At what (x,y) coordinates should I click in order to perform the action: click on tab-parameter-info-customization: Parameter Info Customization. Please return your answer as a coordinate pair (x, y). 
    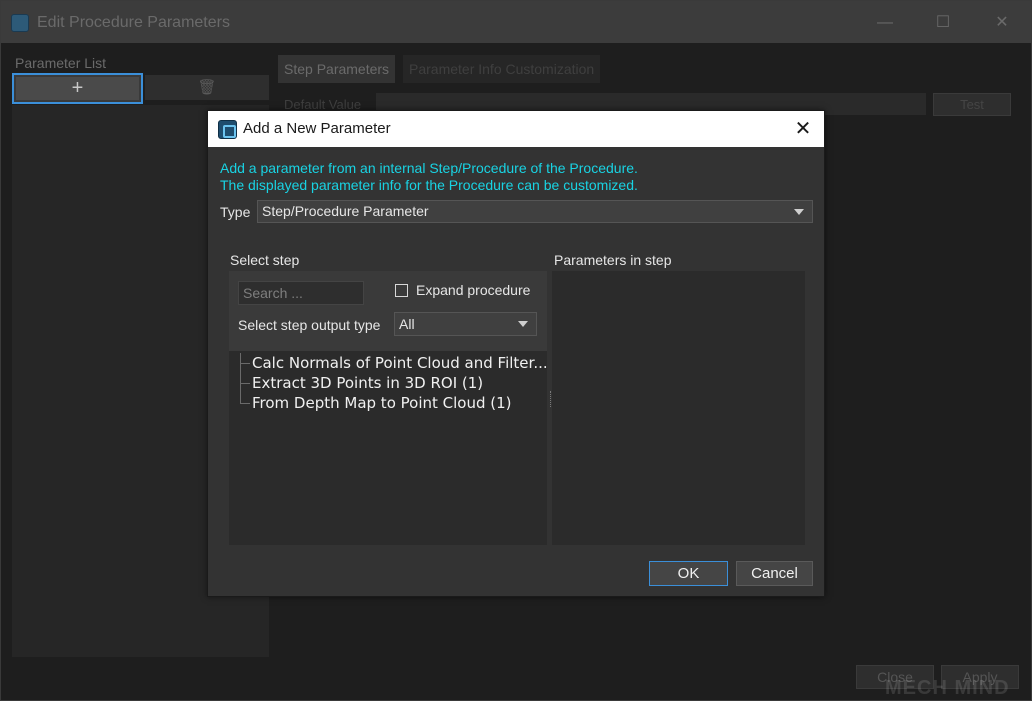
    Looking at the image, I should click on (502, 69).